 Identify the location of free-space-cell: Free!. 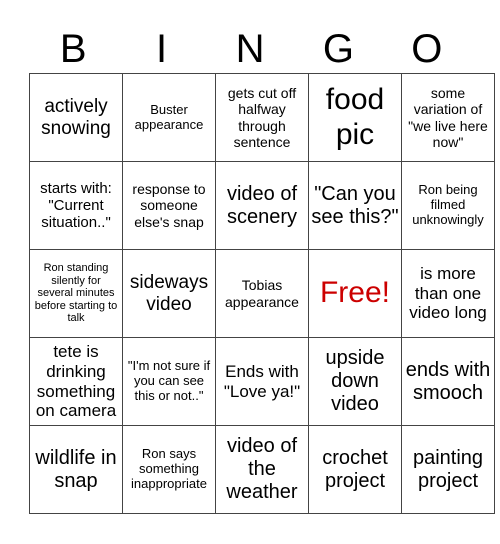
(355, 293).